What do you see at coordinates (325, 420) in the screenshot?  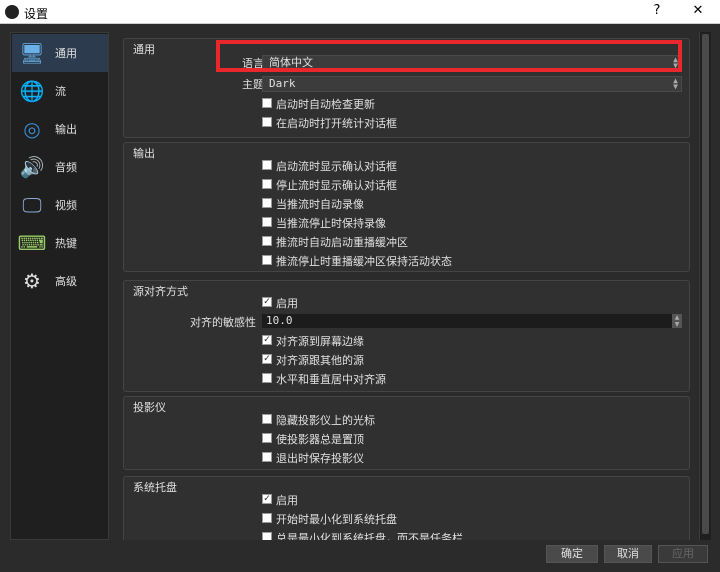 I see `checkbox-label: 隐藏投影仪上的光标` at bounding box center [325, 420].